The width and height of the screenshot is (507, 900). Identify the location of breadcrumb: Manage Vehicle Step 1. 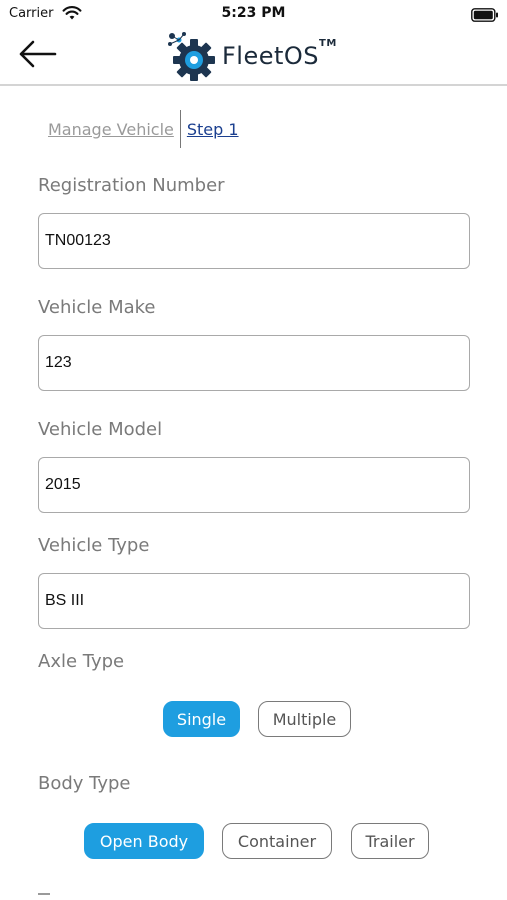
(143, 129).